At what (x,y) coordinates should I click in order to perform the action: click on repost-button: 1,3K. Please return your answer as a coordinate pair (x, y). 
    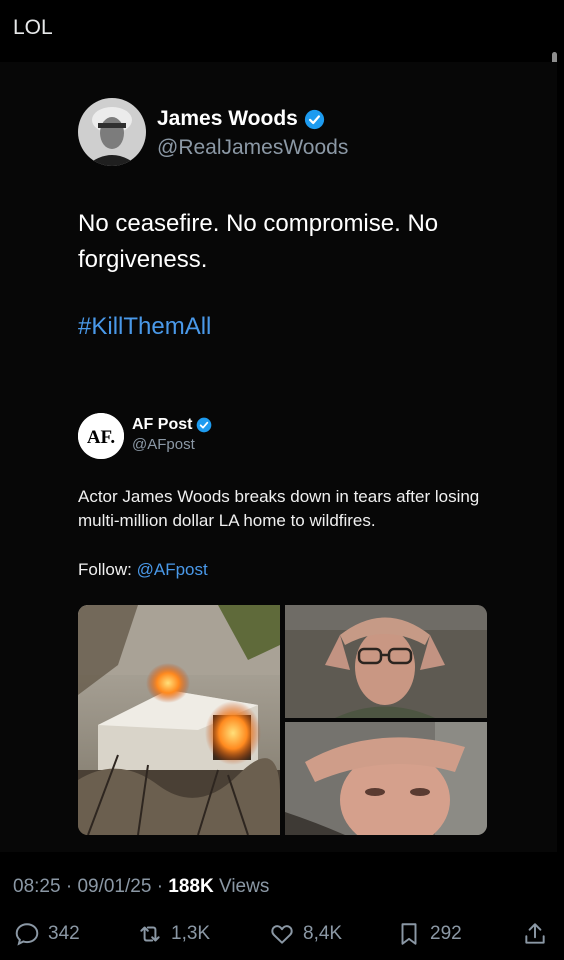
    Looking at the image, I should click on (173, 934).